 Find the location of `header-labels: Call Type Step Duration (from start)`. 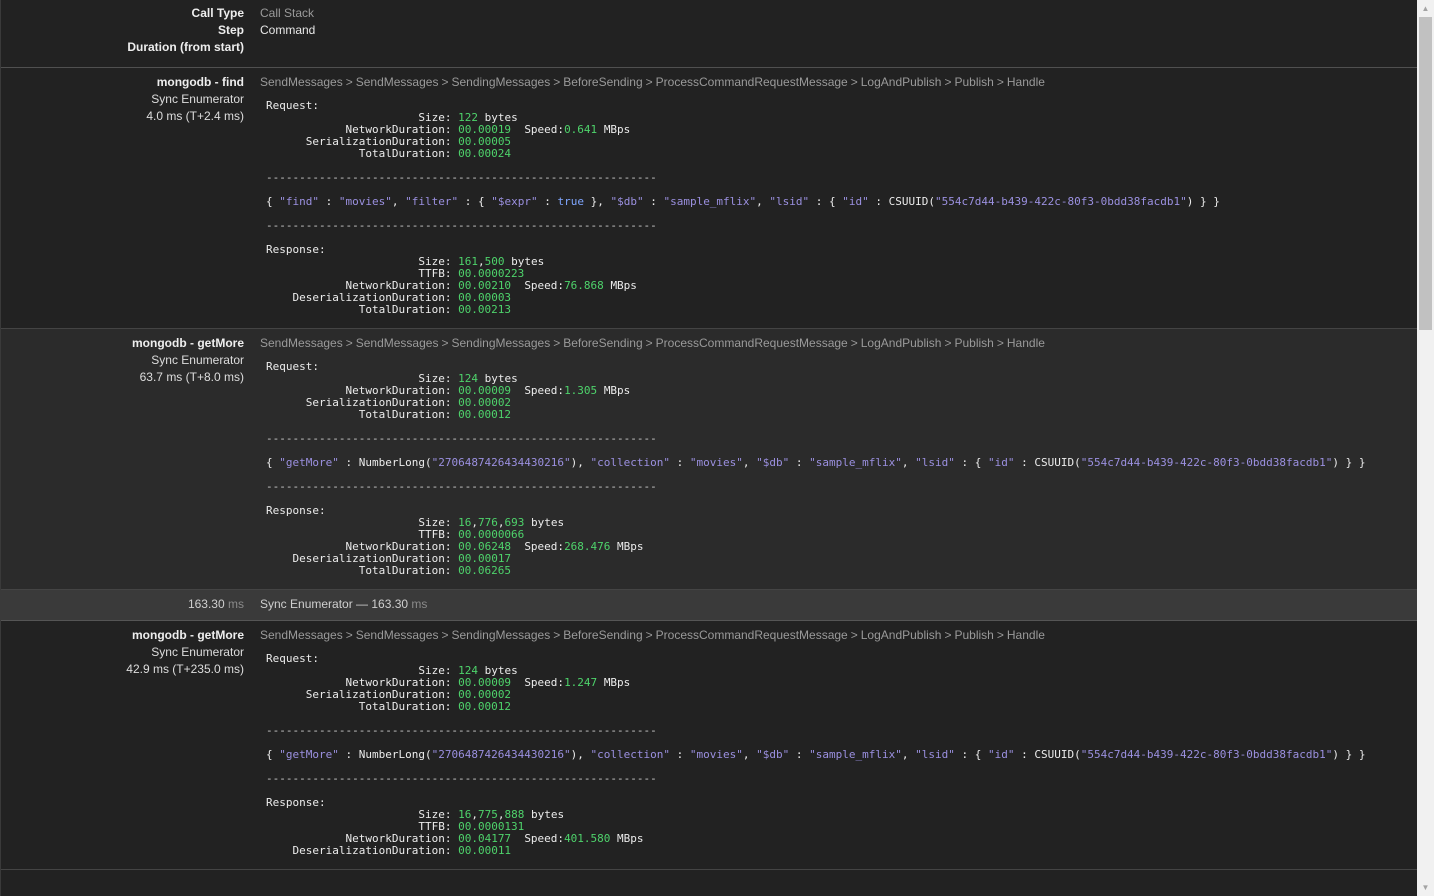

header-labels: Call Type Step Duration (from start) is located at coordinates (130, 30).